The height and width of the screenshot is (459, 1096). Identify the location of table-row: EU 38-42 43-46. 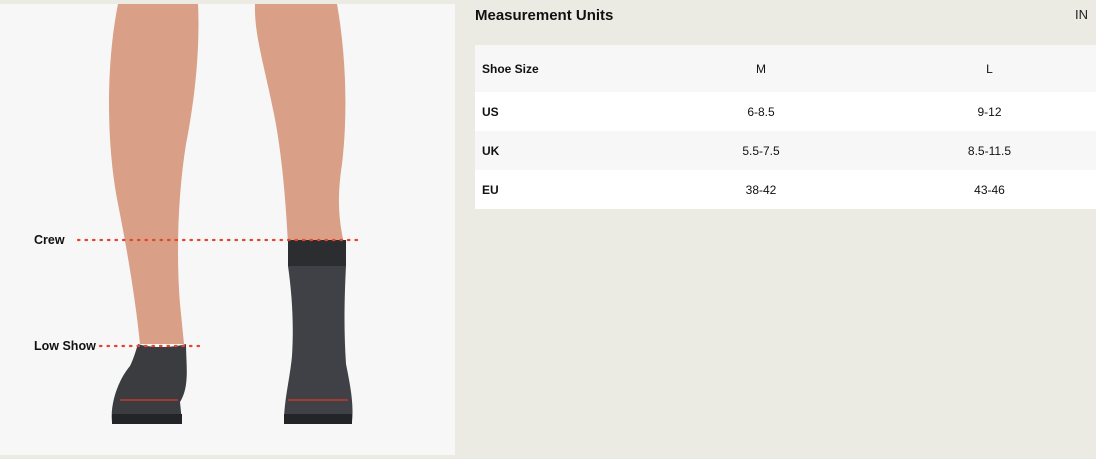
(785, 189).